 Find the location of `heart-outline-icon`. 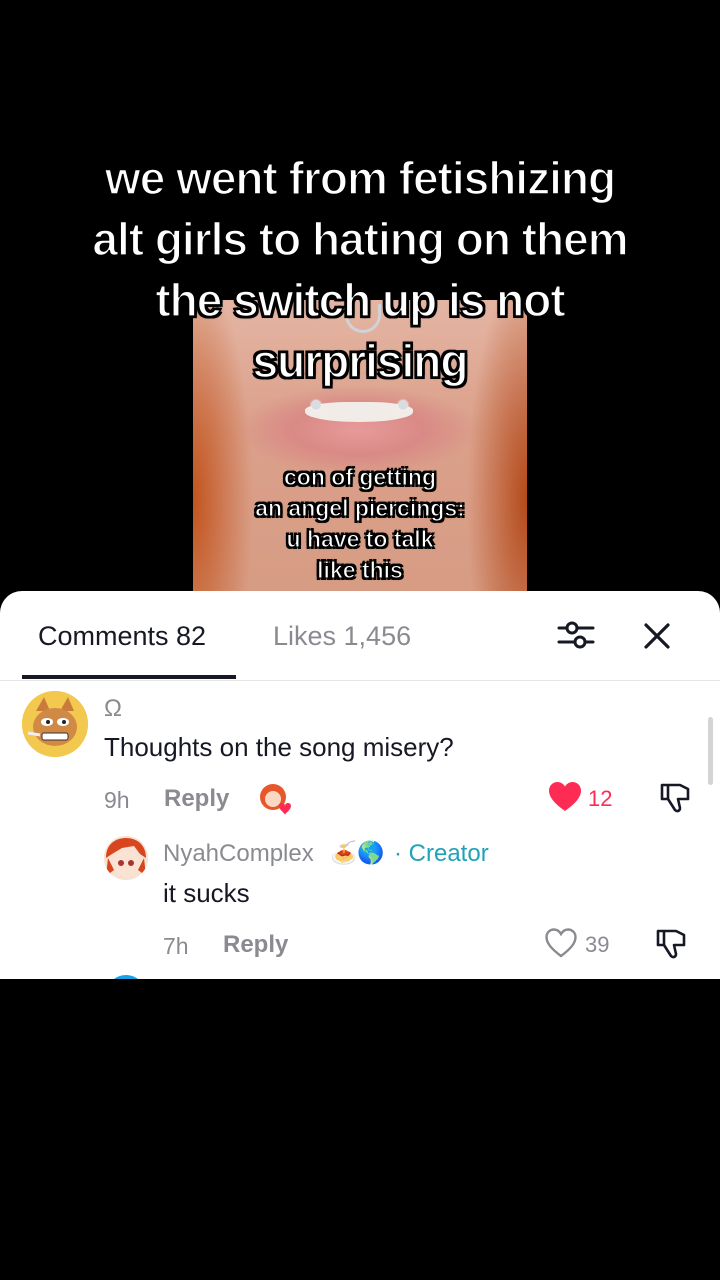

heart-outline-icon is located at coordinates (561, 943).